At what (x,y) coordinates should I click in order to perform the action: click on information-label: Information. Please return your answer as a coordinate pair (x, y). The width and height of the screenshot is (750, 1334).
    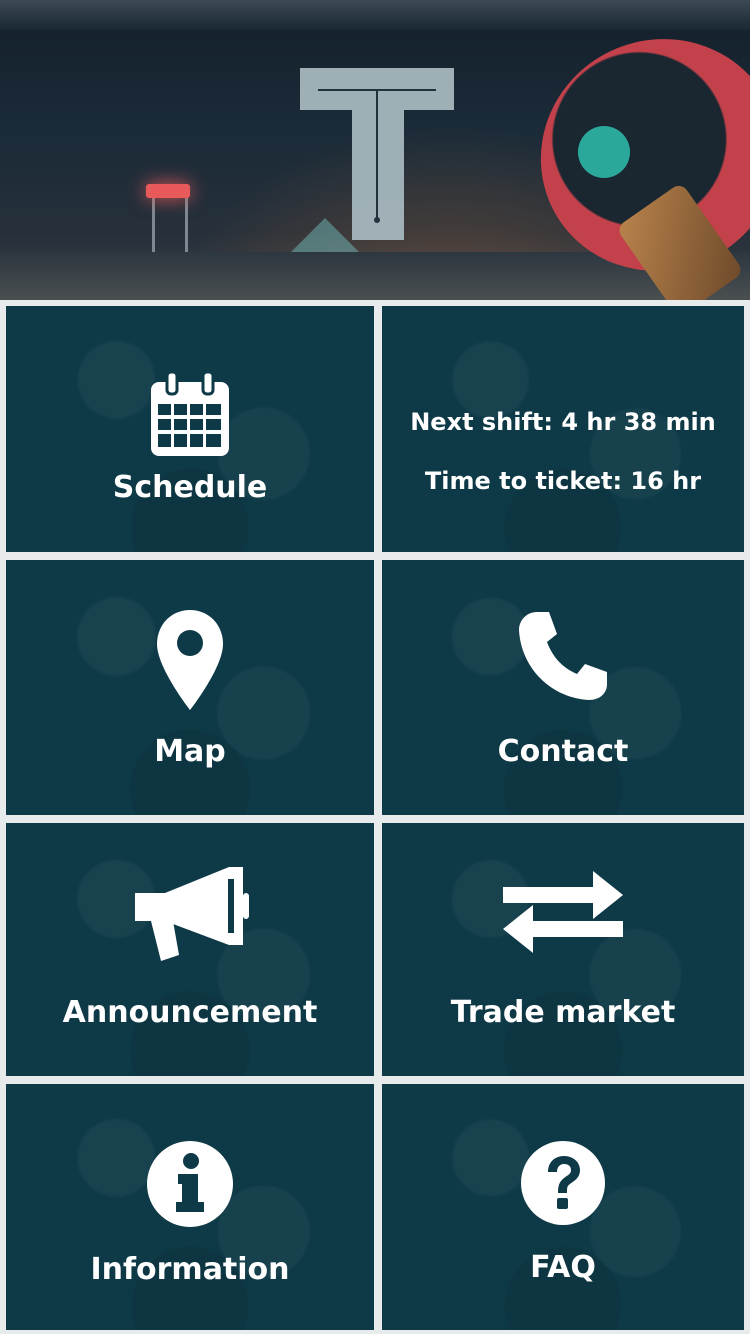
    Looking at the image, I should click on (190, 1269).